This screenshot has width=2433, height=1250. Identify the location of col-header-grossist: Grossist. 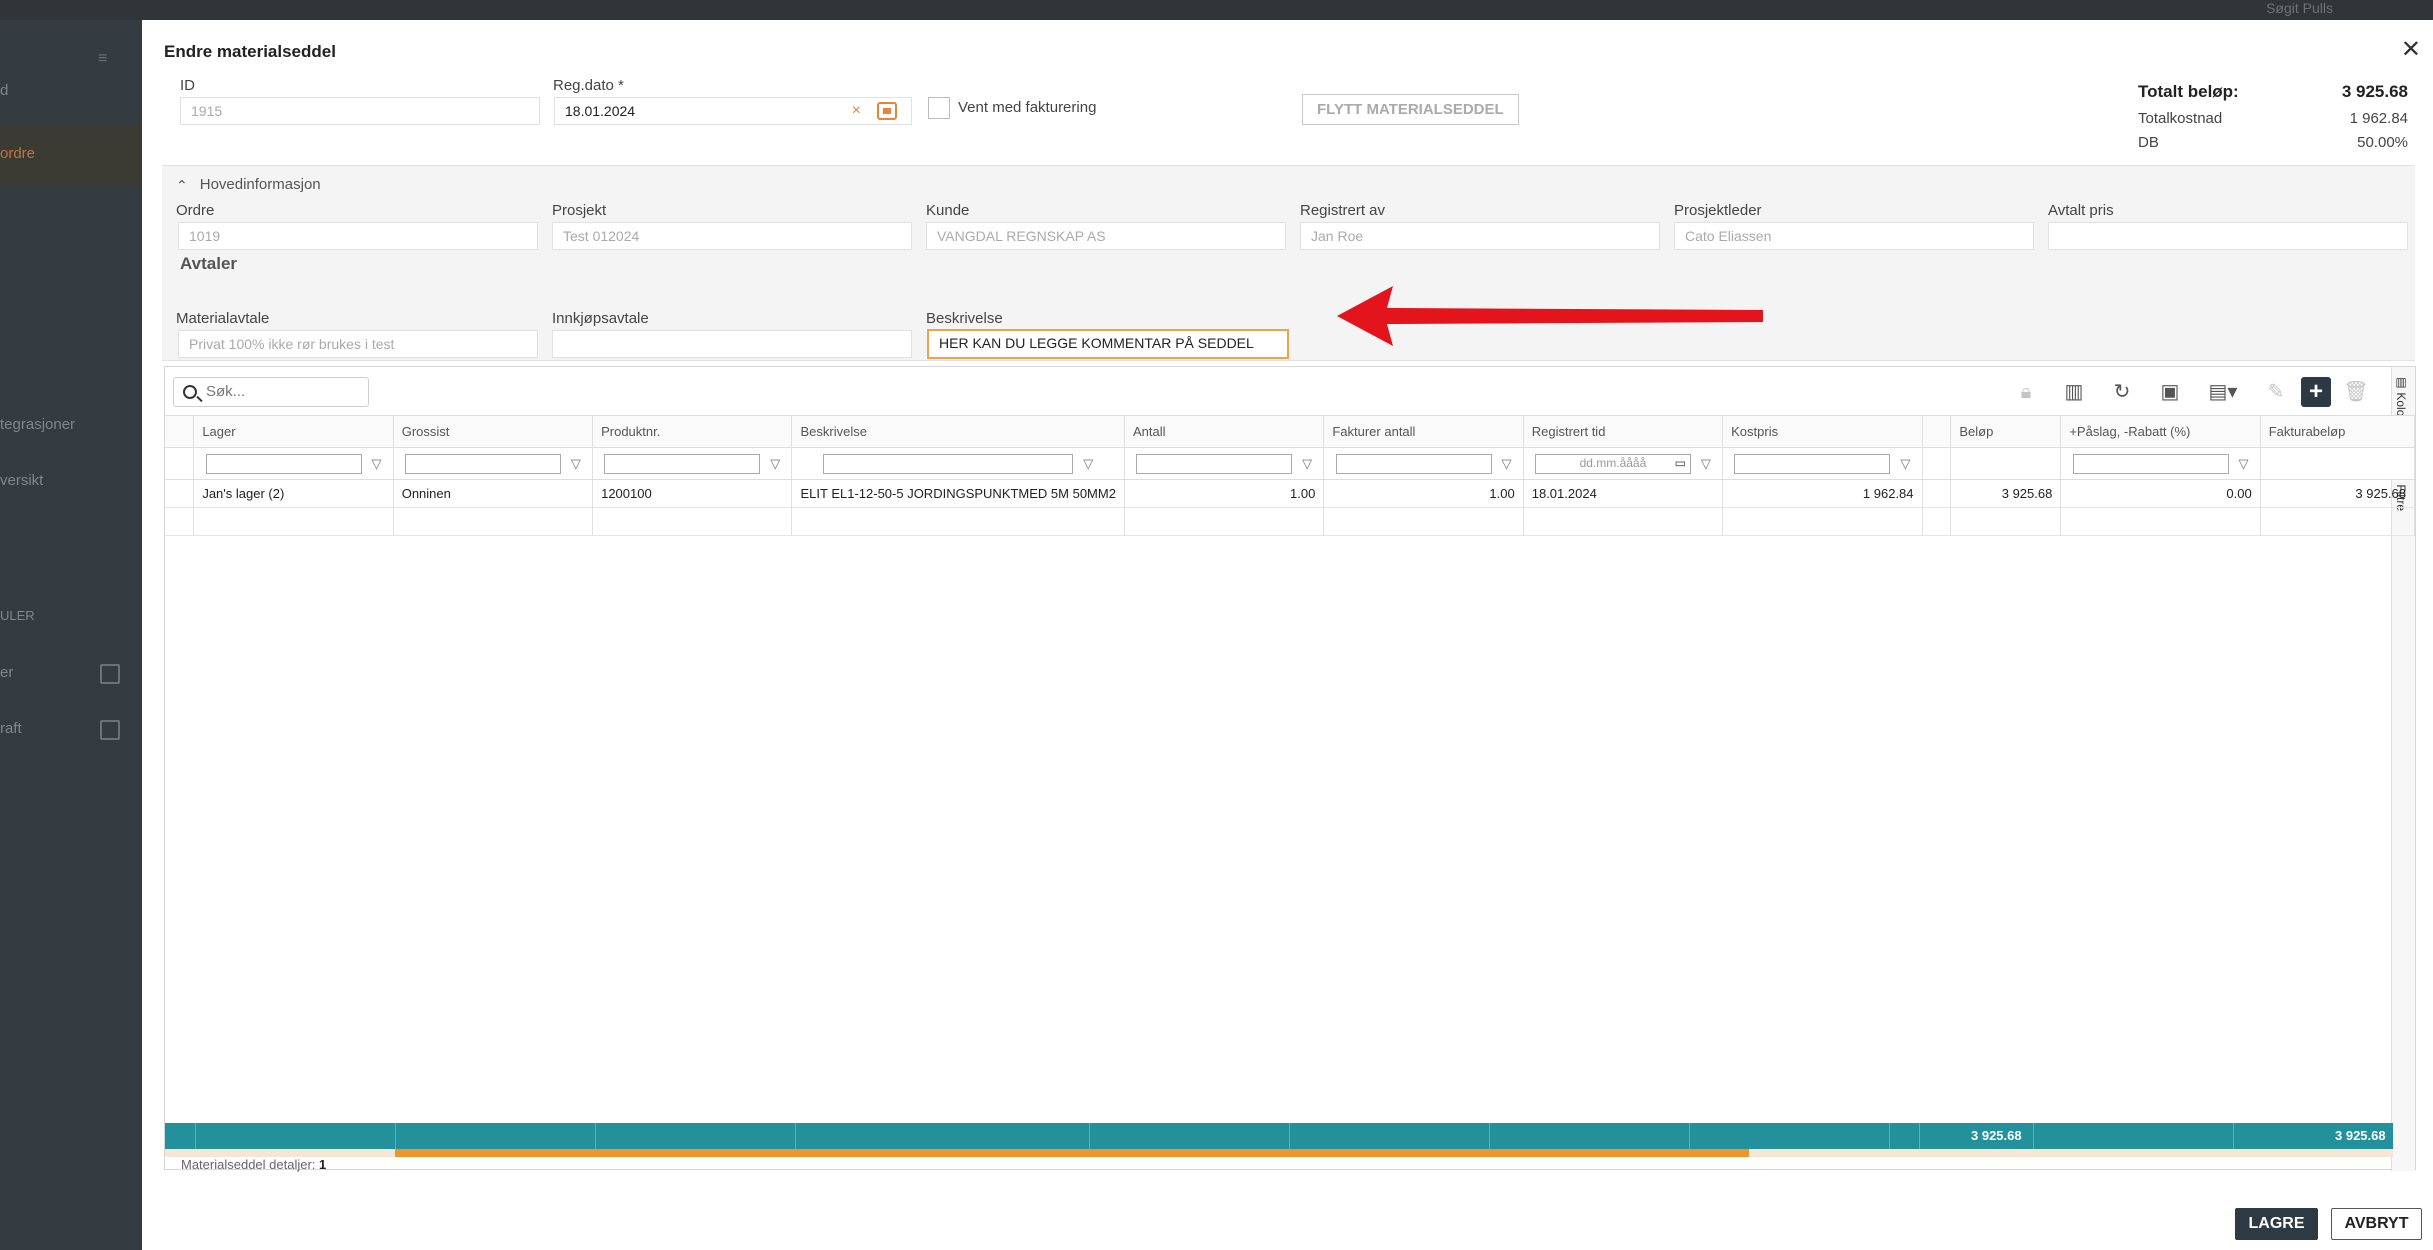
(493, 431).